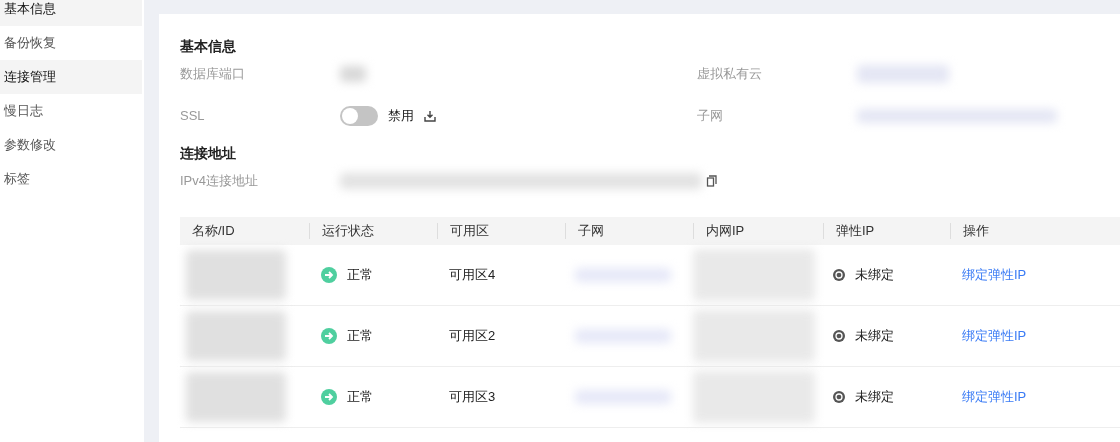  I want to click on sidebar-item: 连接管理, so click(71, 77).